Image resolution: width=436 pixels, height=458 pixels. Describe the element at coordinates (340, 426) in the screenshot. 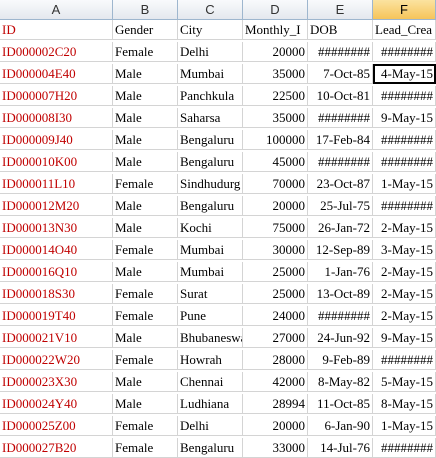

I see `dob-cell: 6-Jan-90` at that location.